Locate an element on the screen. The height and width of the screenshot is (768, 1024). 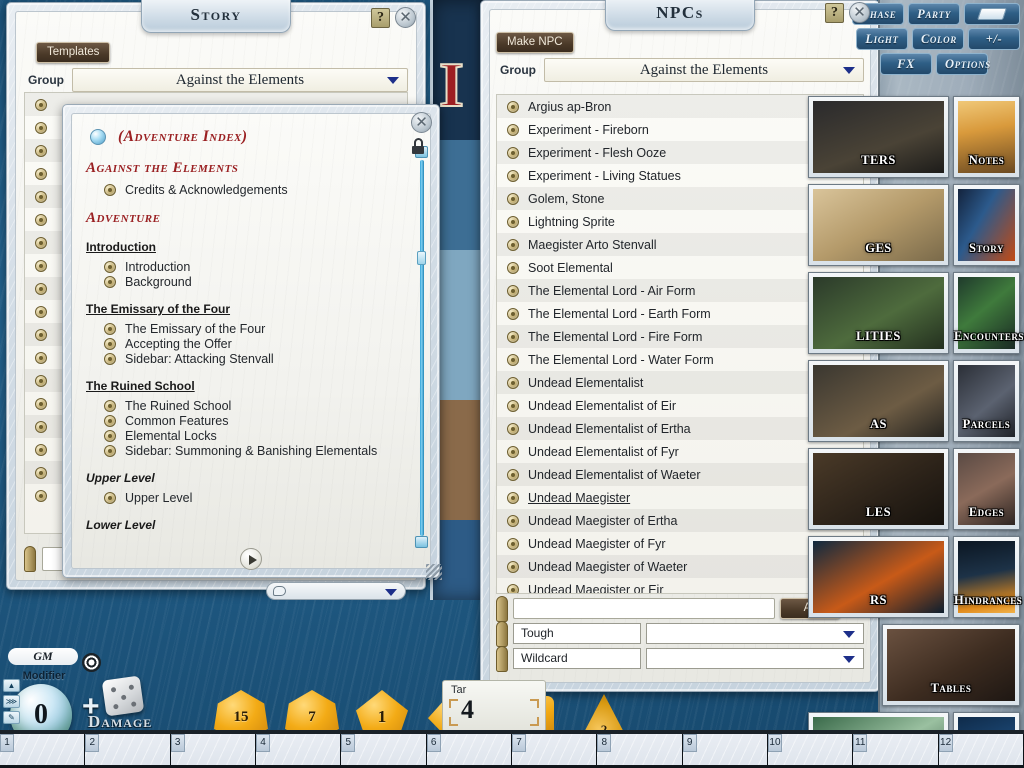
hotbar-slot: 9 is located at coordinates (725, 749).